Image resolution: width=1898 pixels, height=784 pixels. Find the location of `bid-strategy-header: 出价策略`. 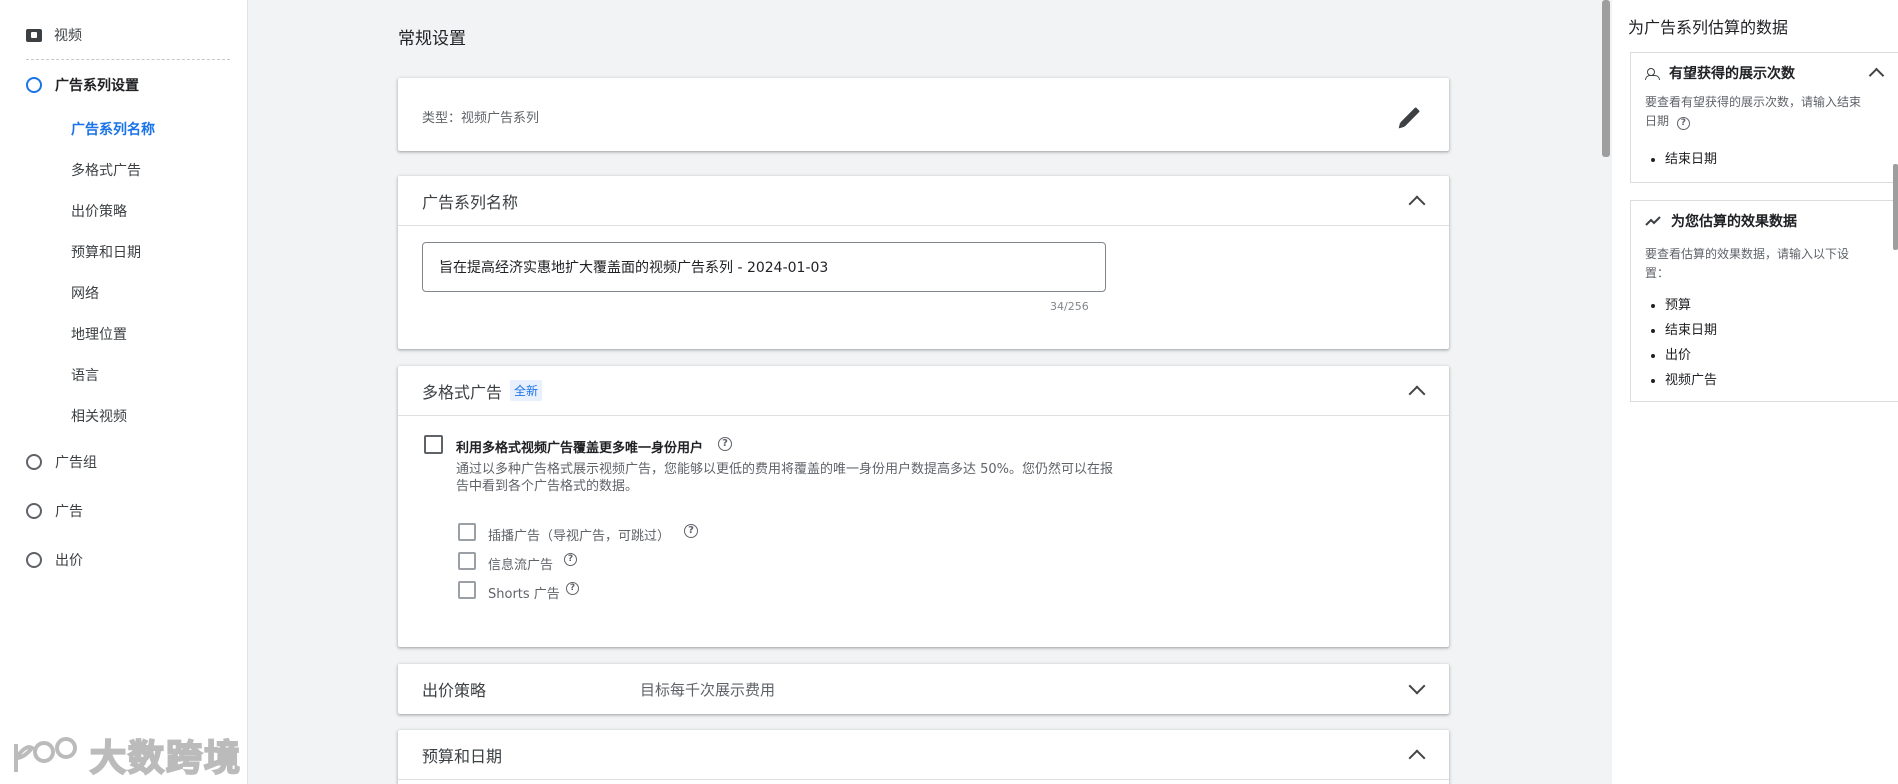

bid-strategy-header: 出价策略 is located at coordinates (923, 689).